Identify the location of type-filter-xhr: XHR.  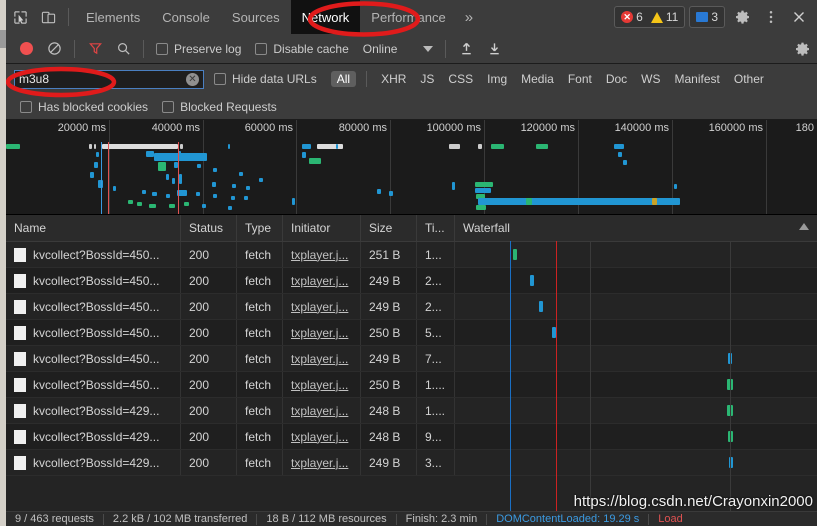
(393, 79).